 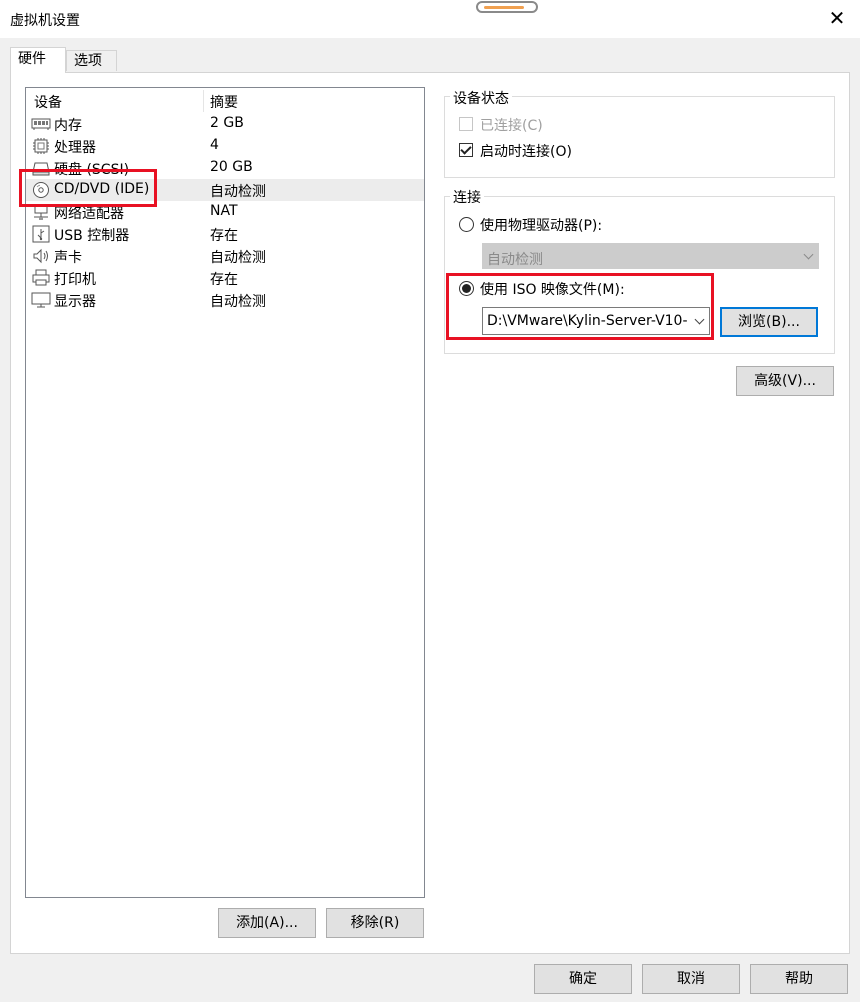 What do you see at coordinates (552, 290) in the screenshot?
I see `iso-image-label: 使用 ISO 映像文件(M):` at bounding box center [552, 290].